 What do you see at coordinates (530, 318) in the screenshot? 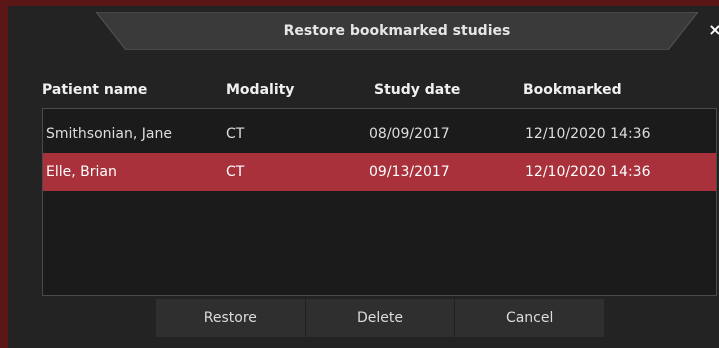
I see `cancel-button: Cancel` at bounding box center [530, 318].